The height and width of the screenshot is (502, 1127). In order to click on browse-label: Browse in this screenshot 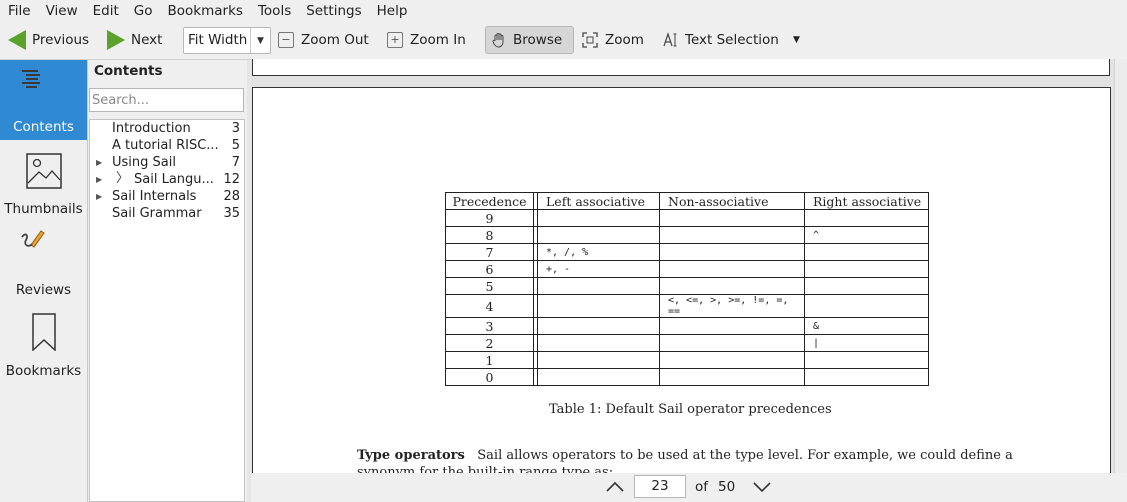, I will do `click(538, 40)`.